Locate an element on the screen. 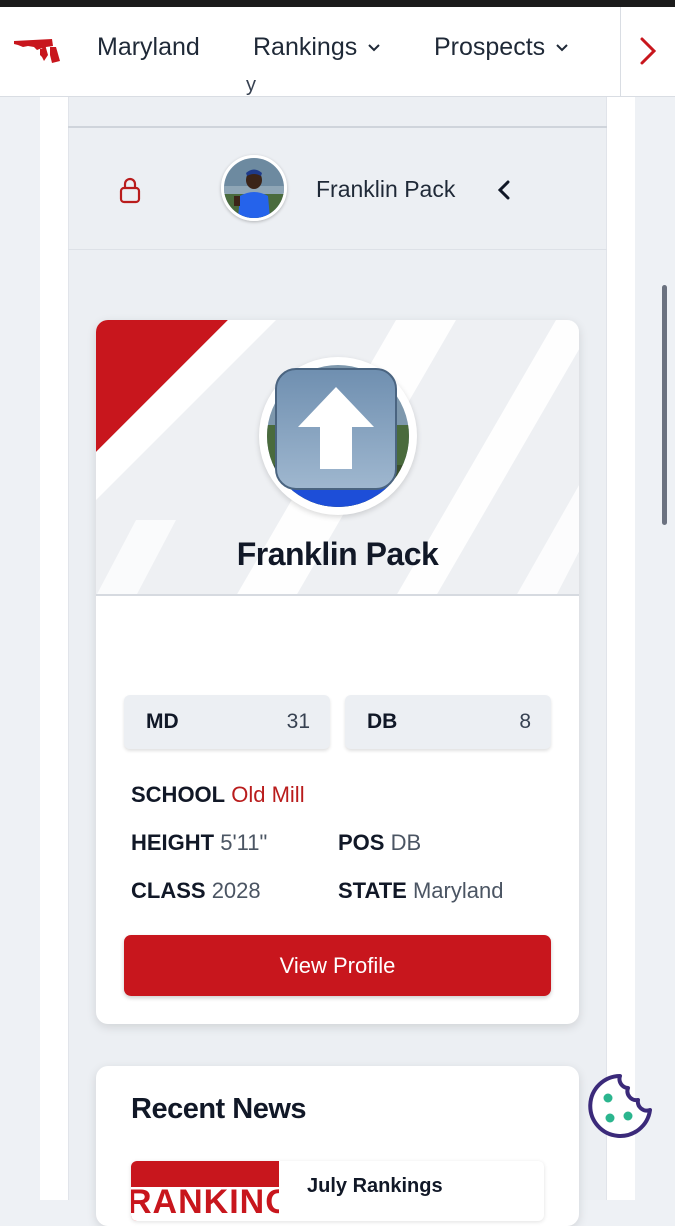 Image resolution: width=675 pixels, height=1226 pixels. cut-off-heading: y is located at coordinates (251, 88).